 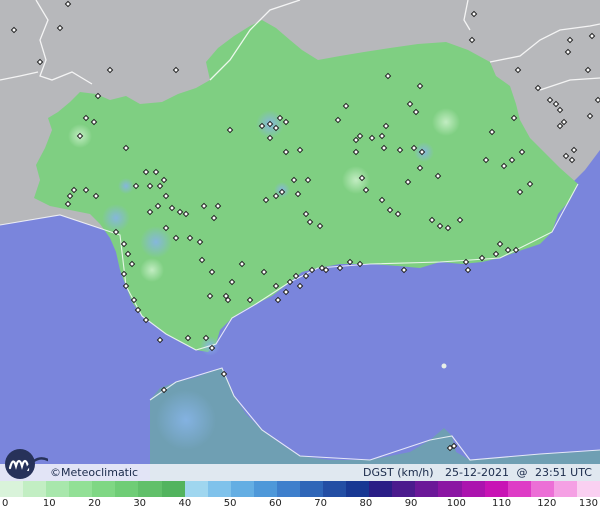 What do you see at coordinates (185, 503) in the screenshot?
I see `scale-tick-label: 40` at bounding box center [185, 503].